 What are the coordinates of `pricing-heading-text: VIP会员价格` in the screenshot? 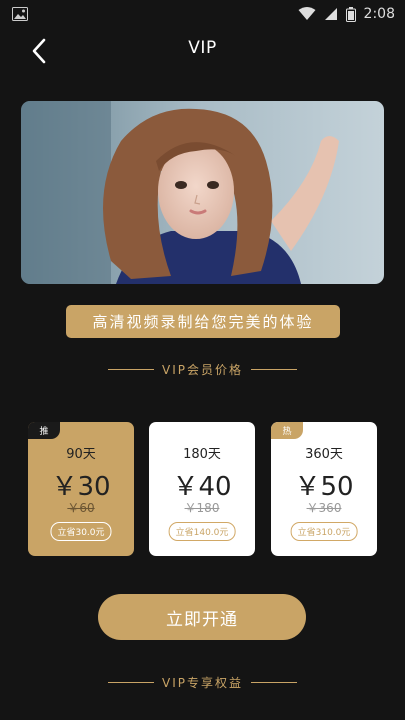 It's located at (202, 369).